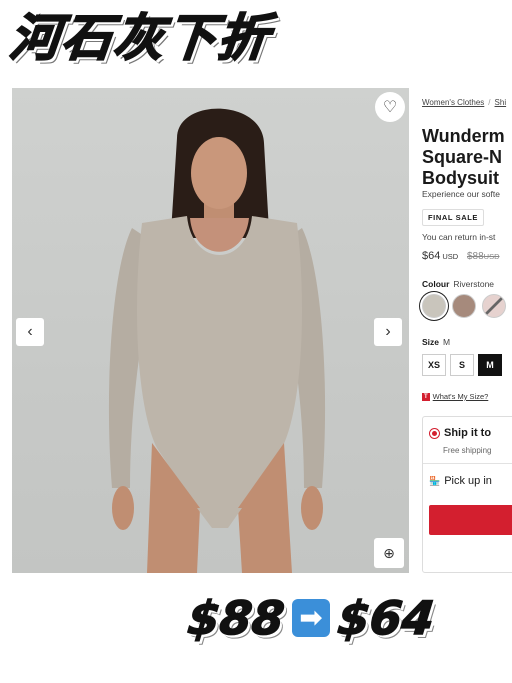 Image resolution: width=512 pixels, height=683 pixels. I want to click on swatch-riverstone, so click(434, 306).